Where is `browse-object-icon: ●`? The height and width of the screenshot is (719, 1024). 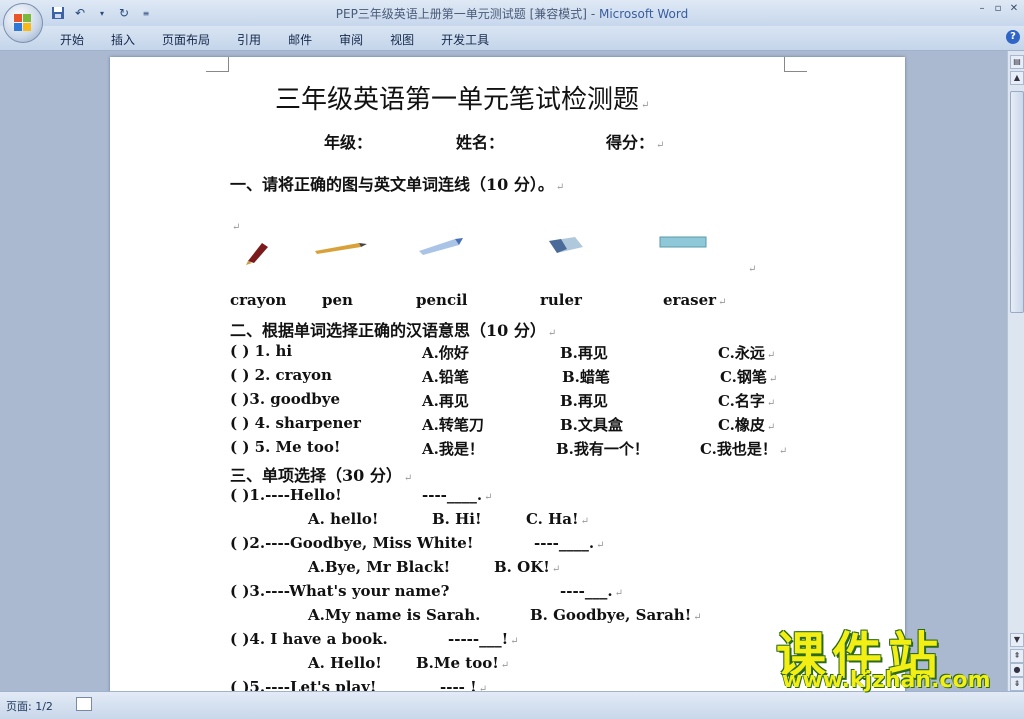 browse-object-icon: ● is located at coordinates (1017, 670).